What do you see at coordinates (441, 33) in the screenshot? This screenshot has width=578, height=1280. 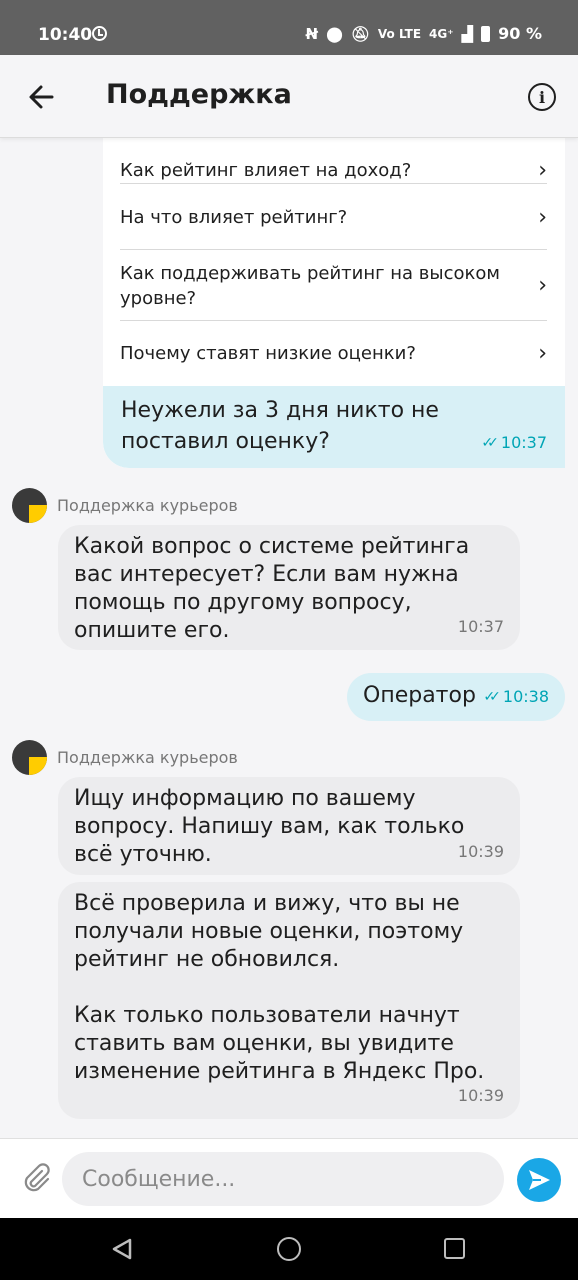 I see `network-type: 4G⁺` at bounding box center [441, 33].